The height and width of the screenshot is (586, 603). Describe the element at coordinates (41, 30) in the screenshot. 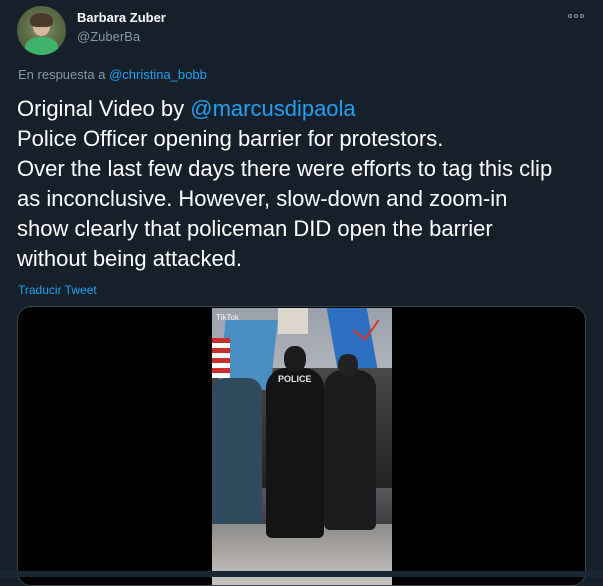

I see `avatar` at that location.